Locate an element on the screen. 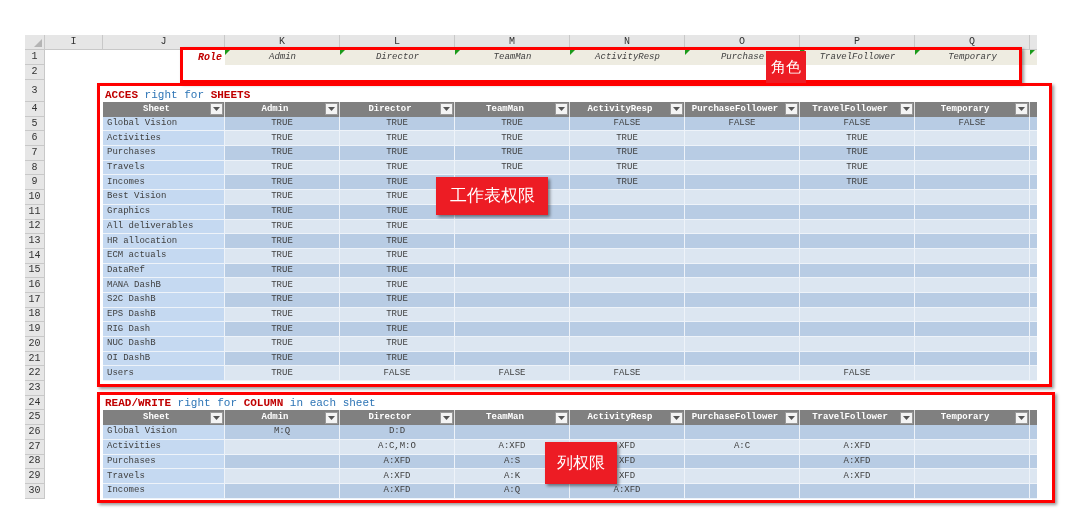 The image size is (1080, 524). row-number: 20 is located at coordinates (35, 344).